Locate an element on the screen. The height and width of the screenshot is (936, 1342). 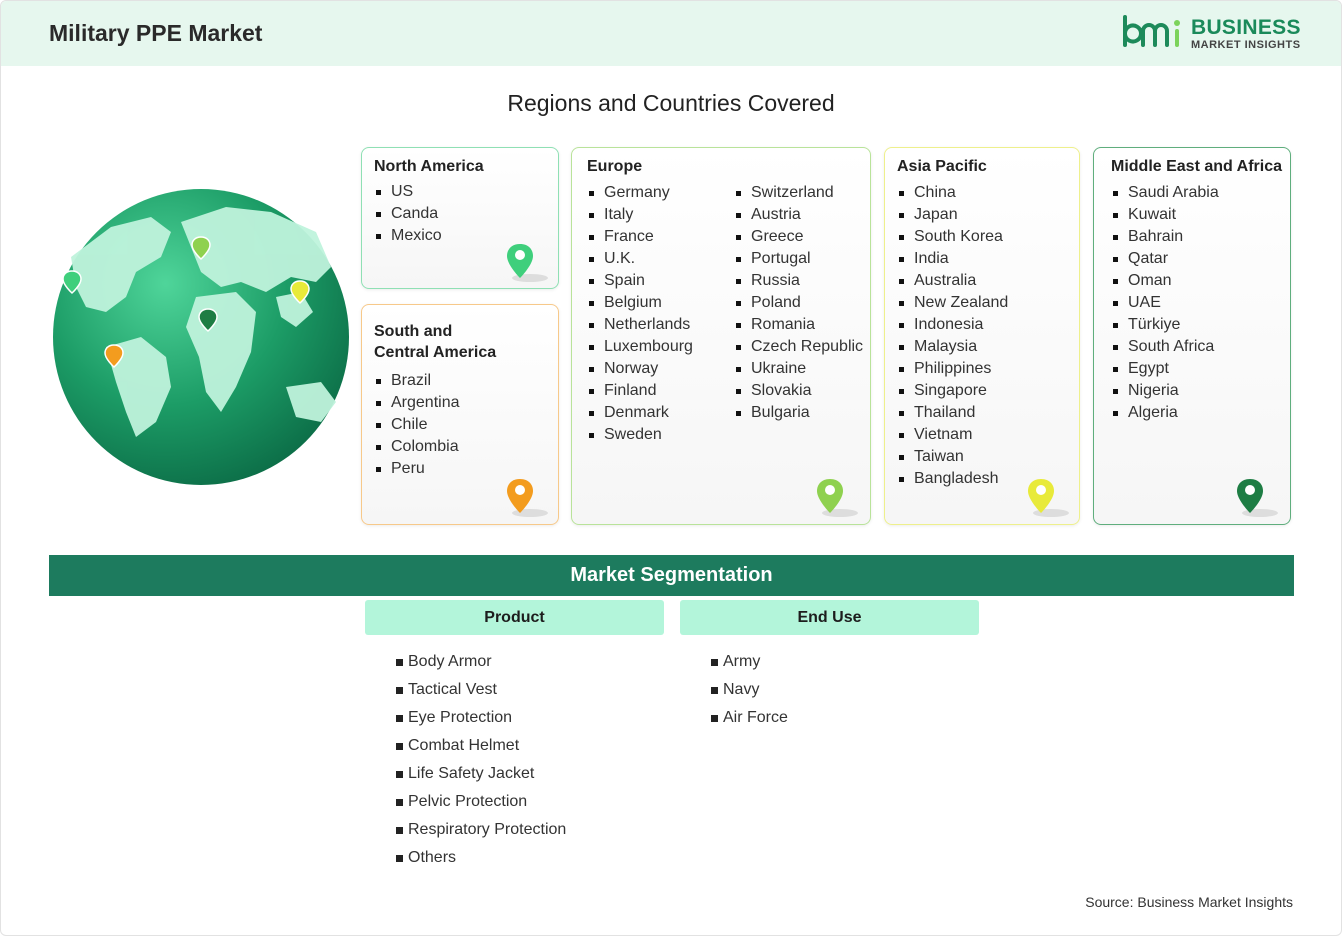
list-item: Nigeria is located at coordinates (1165, 391).